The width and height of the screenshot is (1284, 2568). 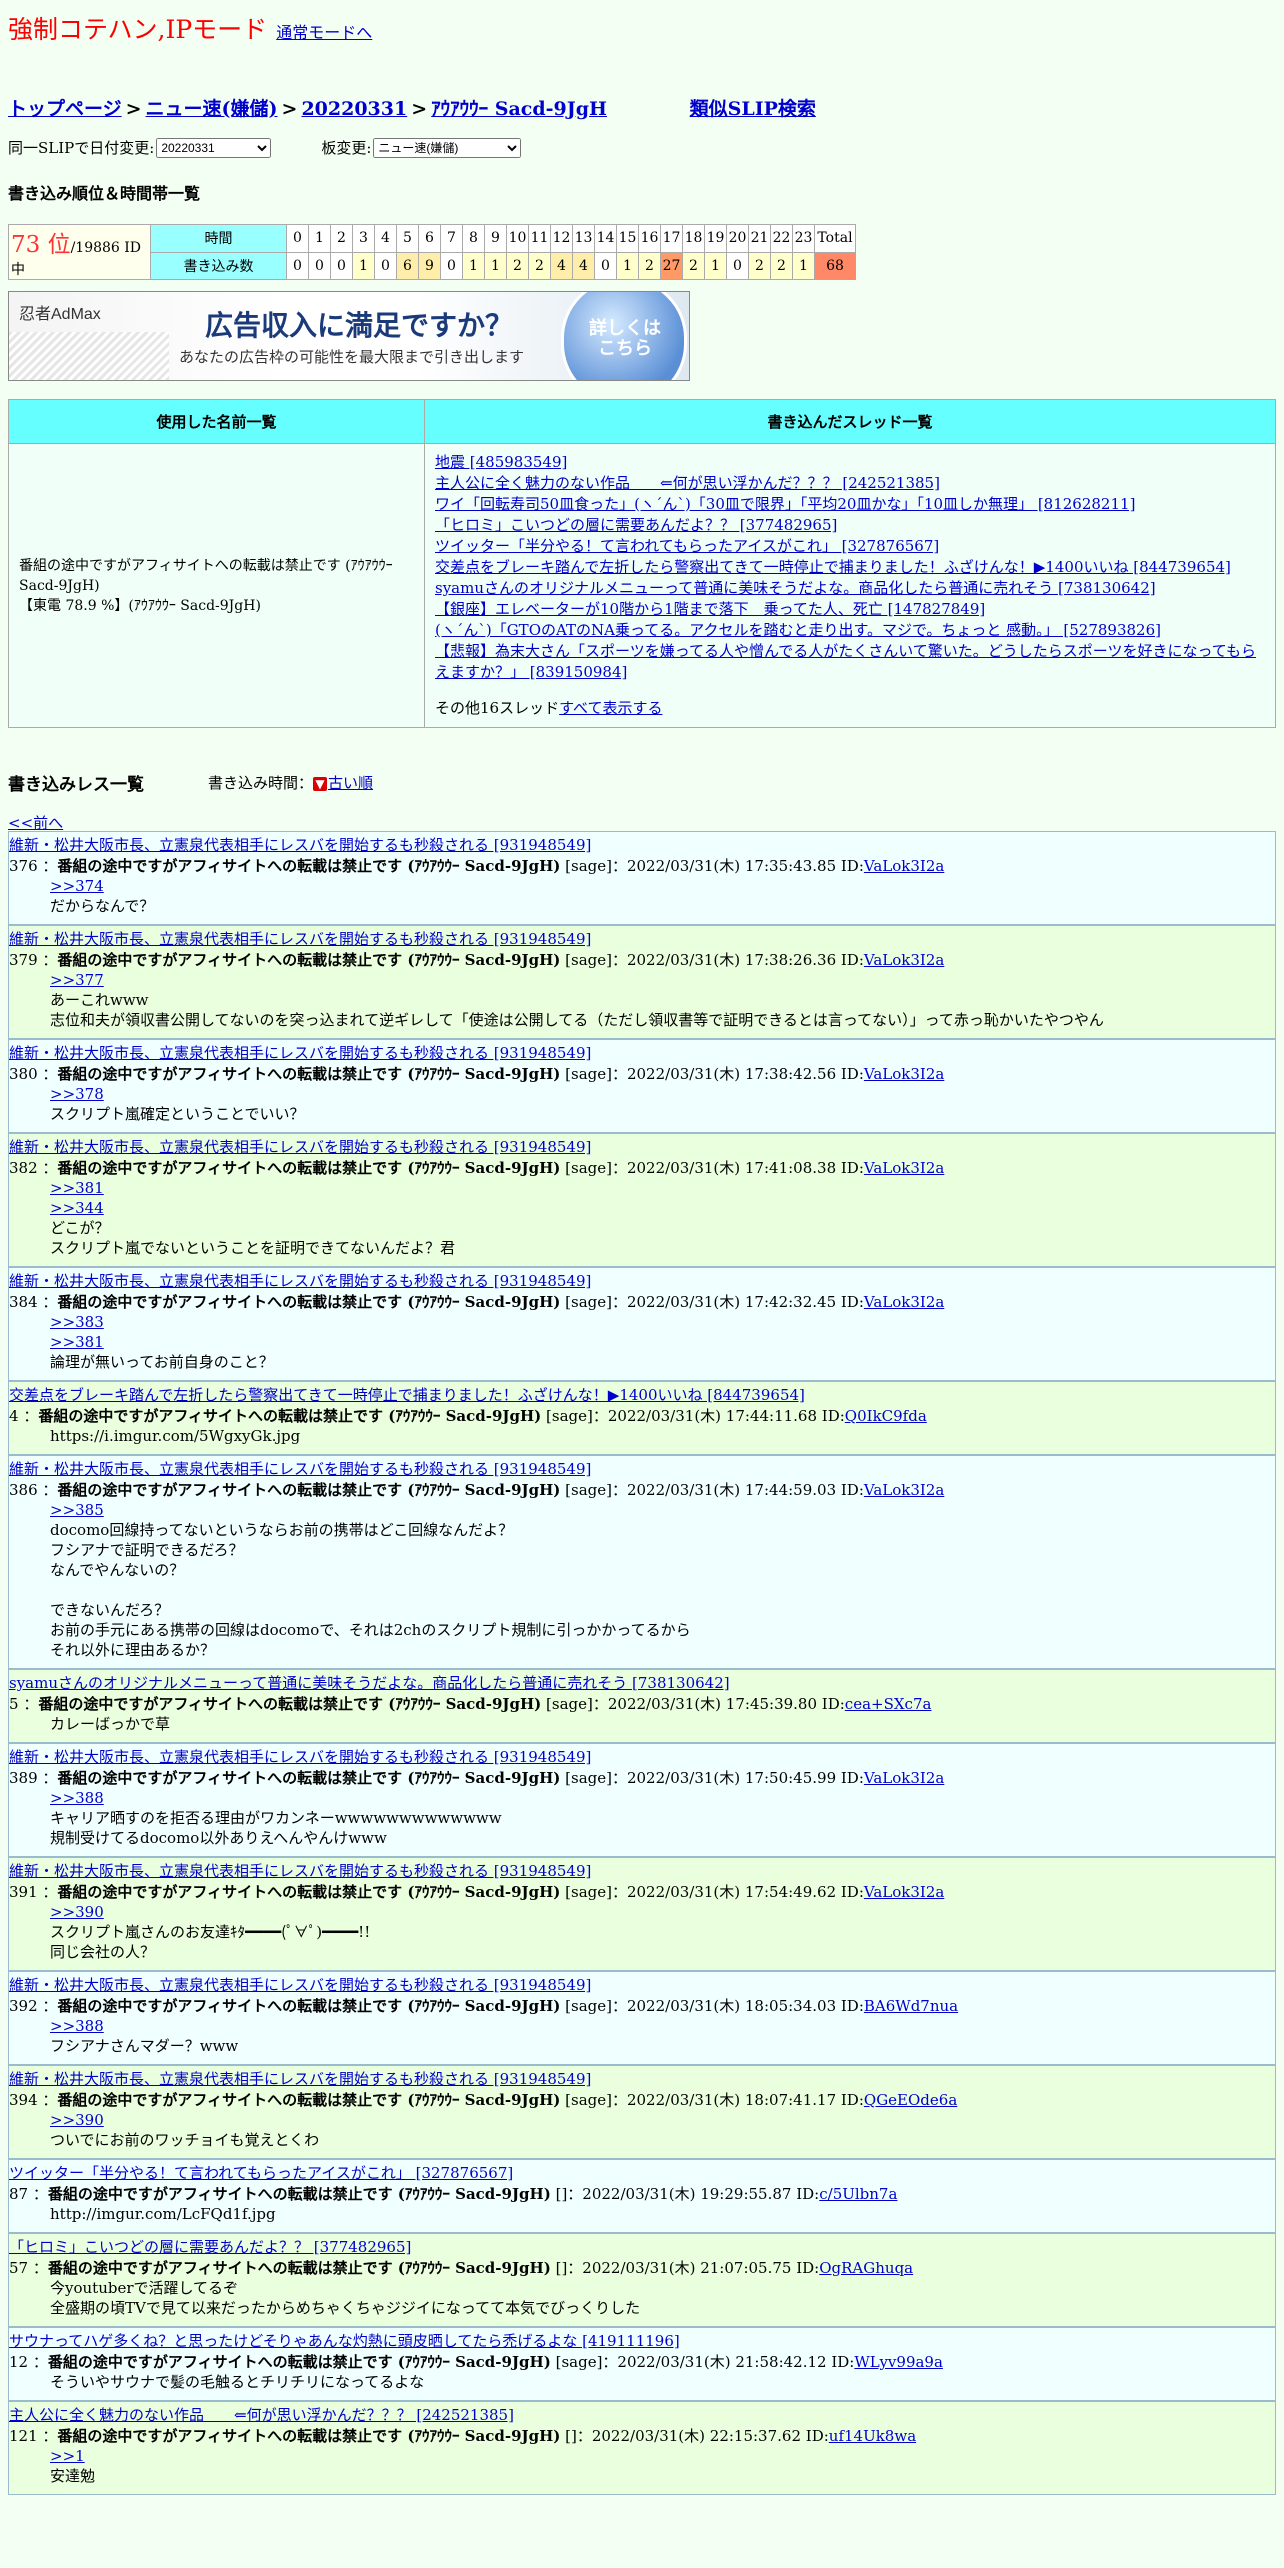 I want to click on count-cell: 2, so click(x=517, y=265).